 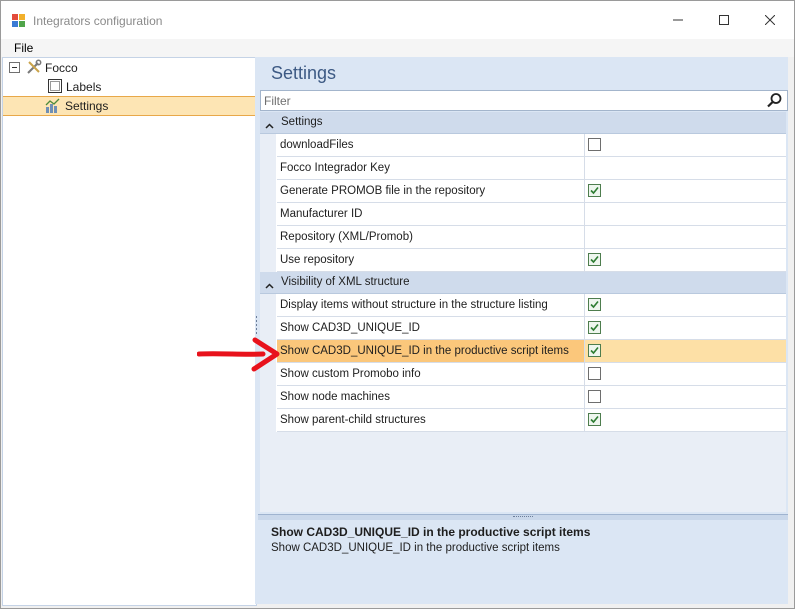 What do you see at coordinates (774, 100) in the screenshot?
I see `search-icon` at bounding box center [774, 100].